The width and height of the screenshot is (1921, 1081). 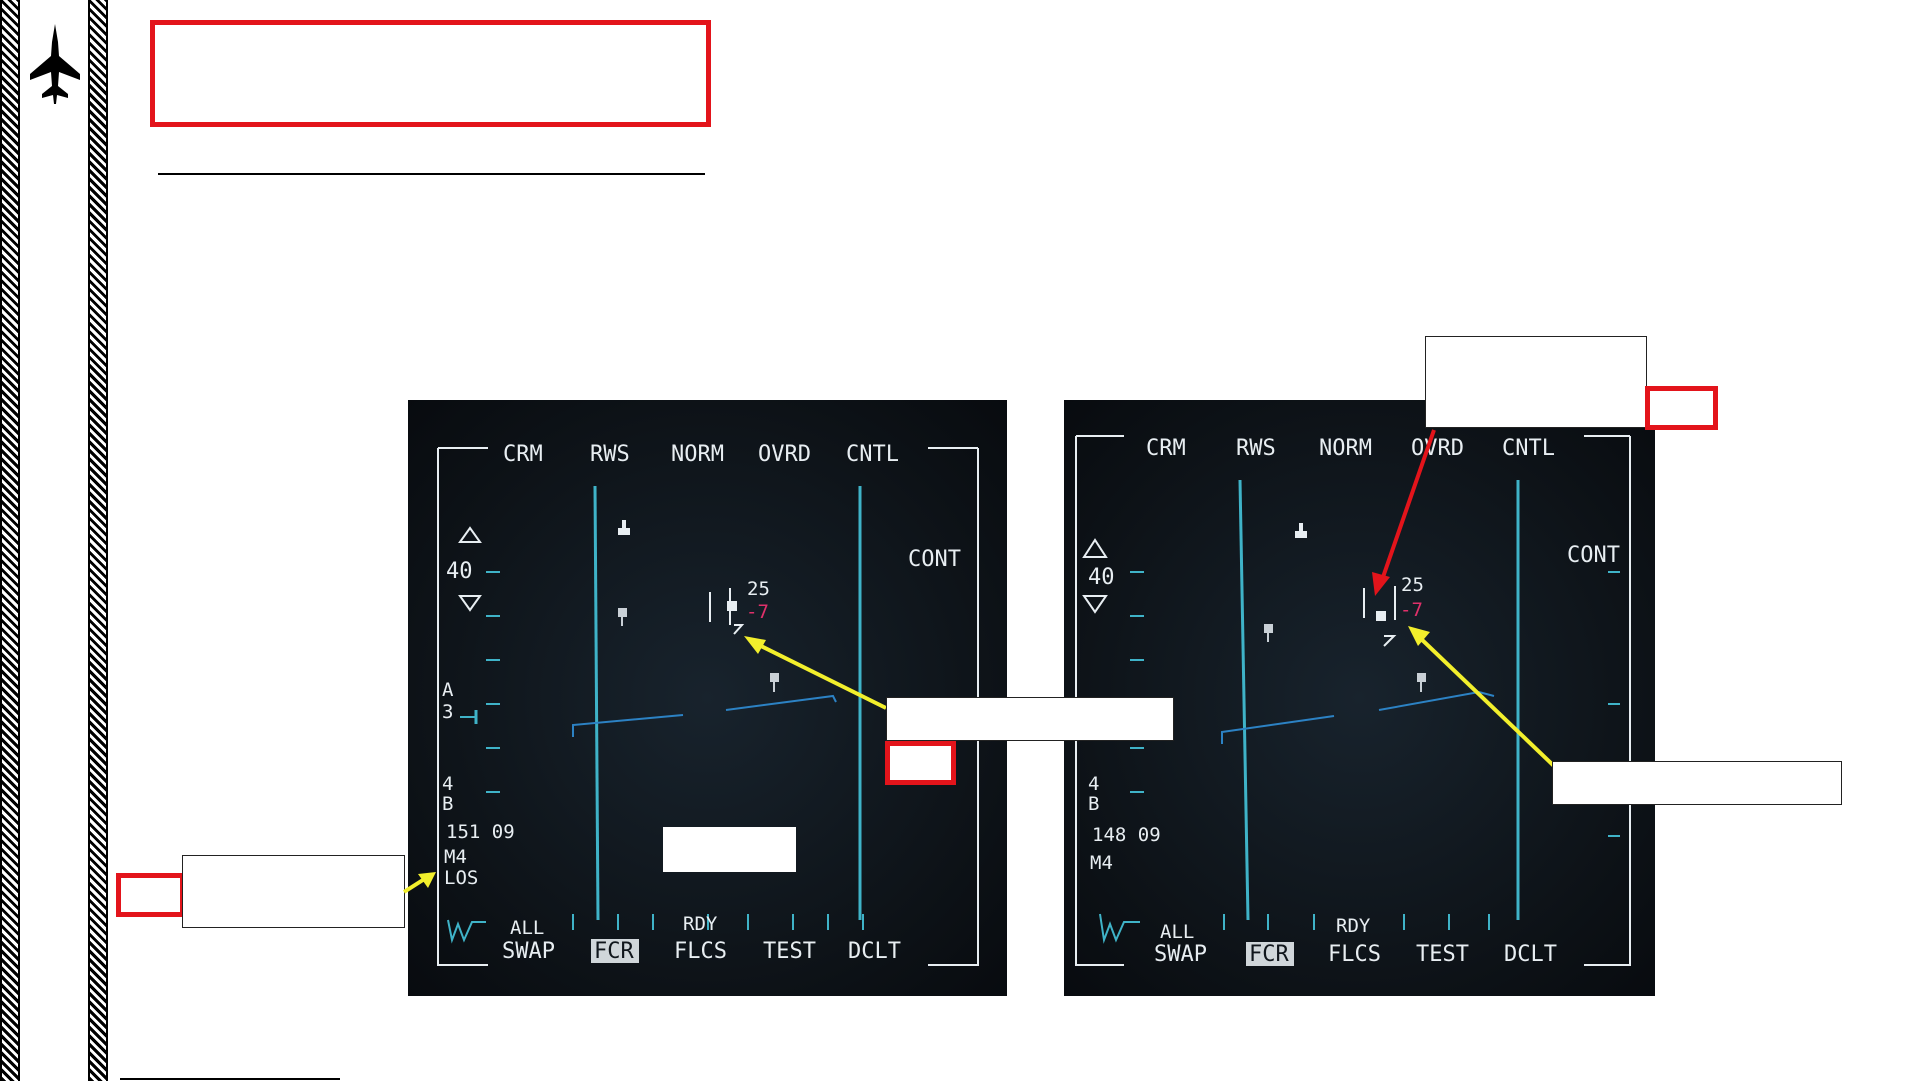 What do you see at coordinates (420, 882) in the screenshot?
I see `arrow-los` at bounding box center [420, 882].